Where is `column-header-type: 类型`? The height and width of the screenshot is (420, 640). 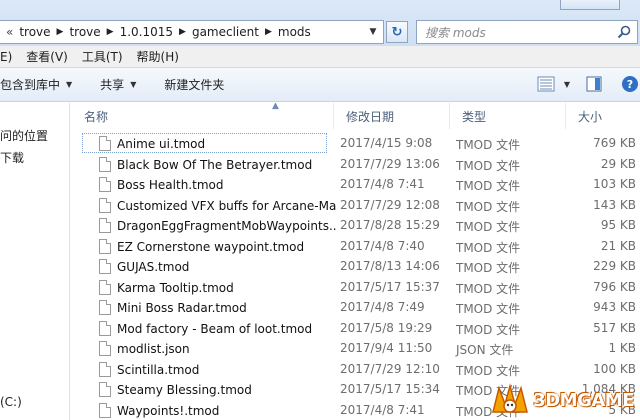
column-header-type: 类型 is located at coordinates (508, 116).